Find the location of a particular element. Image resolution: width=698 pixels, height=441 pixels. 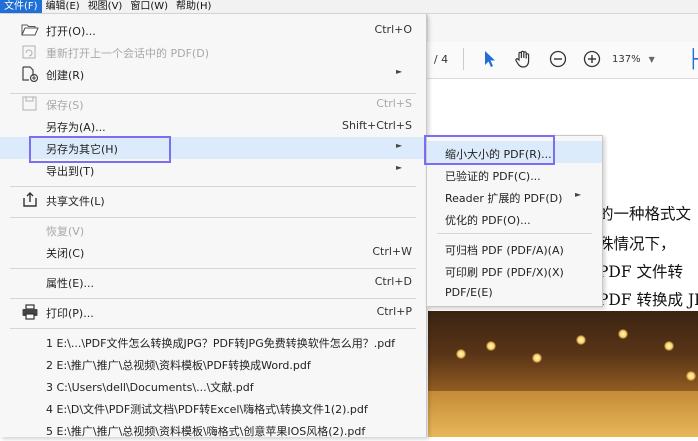

menu-item-label: PDF/E(E) is located at coordinates (469, 292).